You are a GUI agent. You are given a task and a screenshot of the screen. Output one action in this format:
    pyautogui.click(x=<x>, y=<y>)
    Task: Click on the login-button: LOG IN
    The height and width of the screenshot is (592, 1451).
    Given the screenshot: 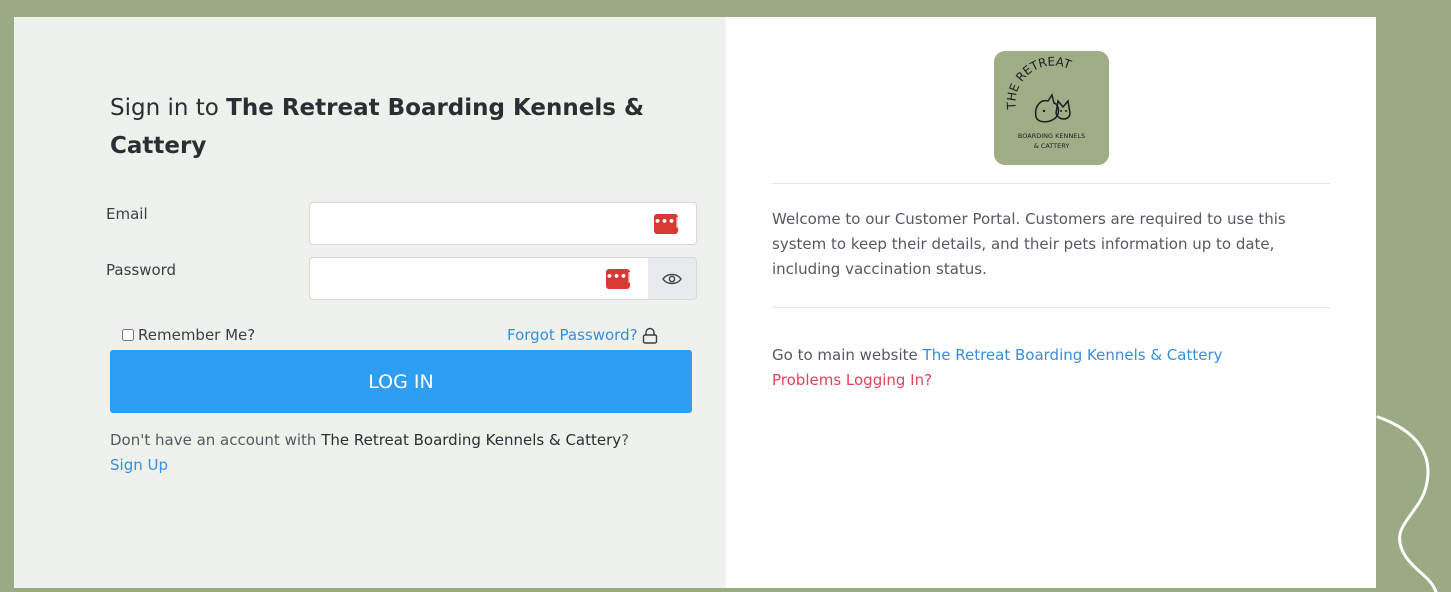 What is the action you would take?
    pyautogui.click(x=401, y=381)
    